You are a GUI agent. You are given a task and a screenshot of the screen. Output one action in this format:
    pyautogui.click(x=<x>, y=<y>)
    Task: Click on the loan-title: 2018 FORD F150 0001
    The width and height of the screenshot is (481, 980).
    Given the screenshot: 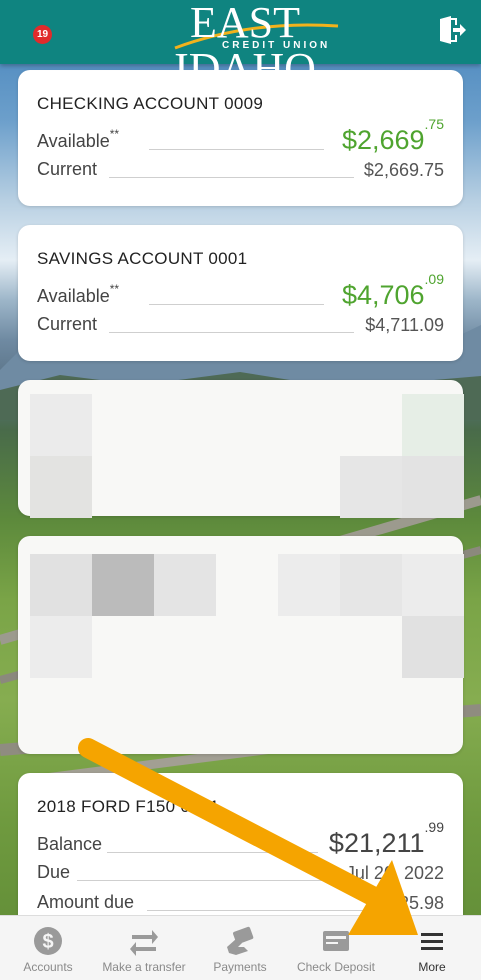 What is the action you would take?
    pyautogui.click(x=128, y=806)
    